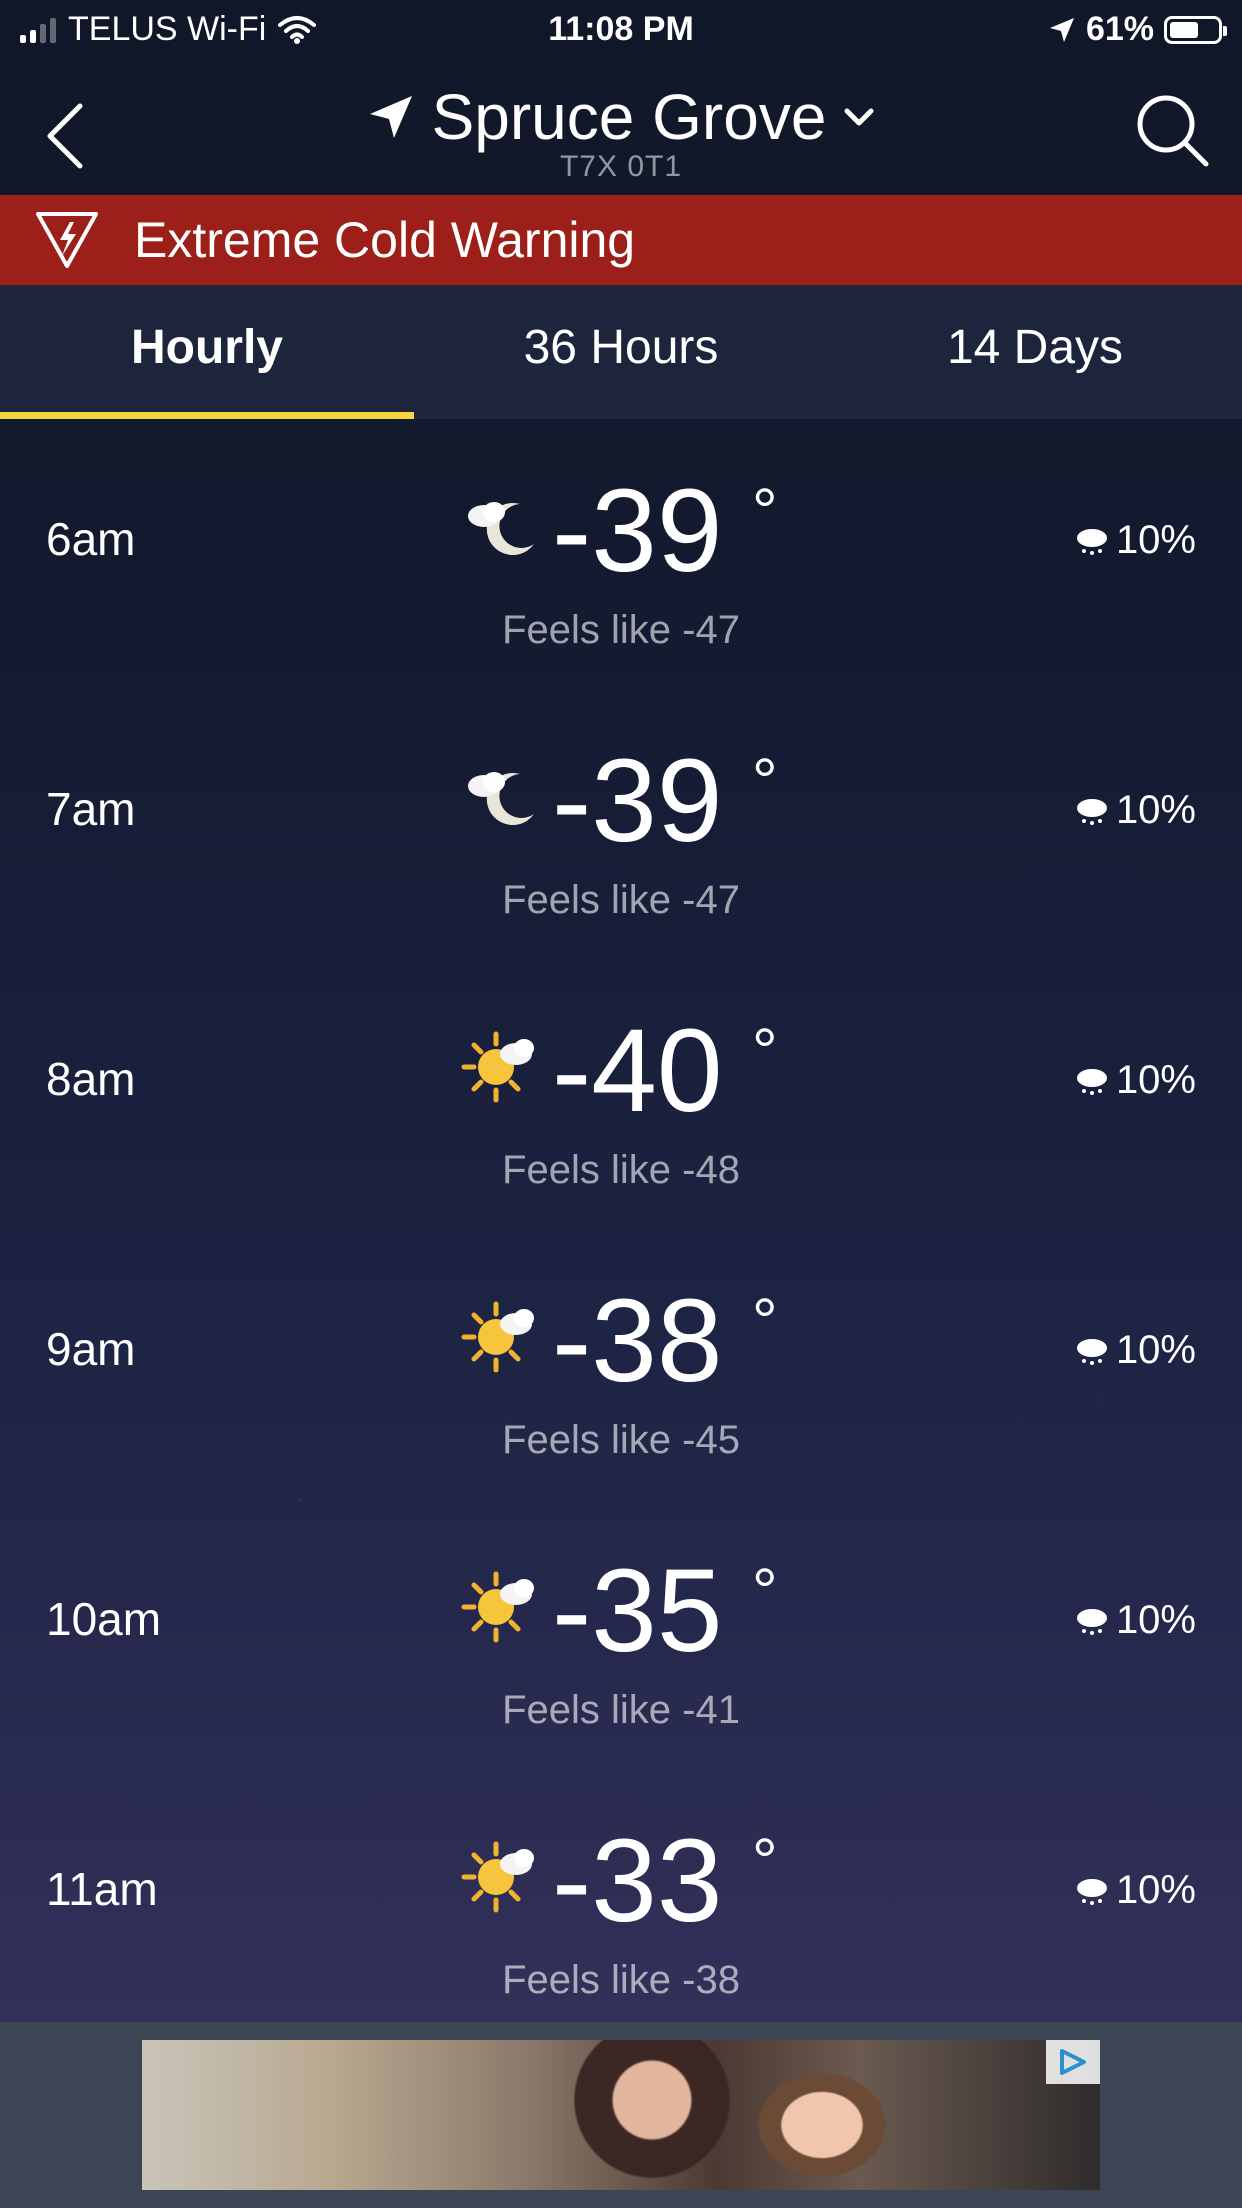  What do you see at coordinates (91, 1079) in the screenshot?
I see `hour-label: 8am` at bounding box center [91, 1079].